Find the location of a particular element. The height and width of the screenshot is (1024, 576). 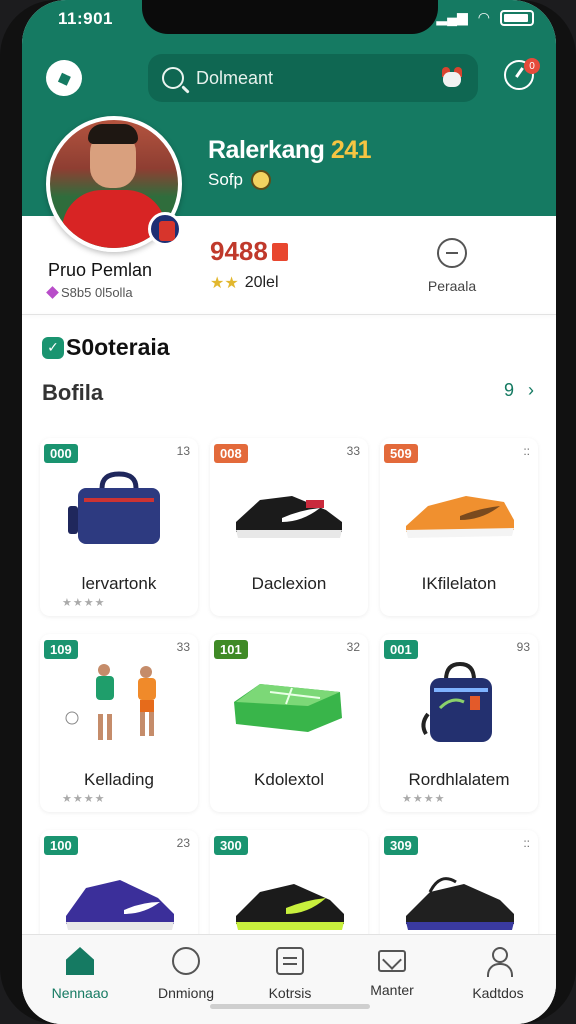

product-tag: 300 is located at coordinates (231, 845).